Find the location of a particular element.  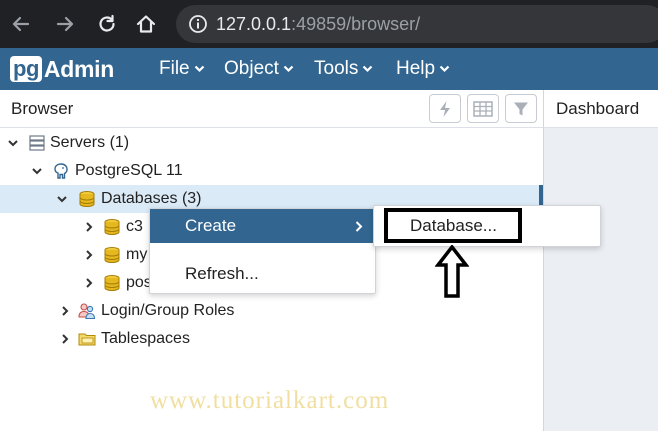

logo-admin: Admin is located at coordinates (78, 68).